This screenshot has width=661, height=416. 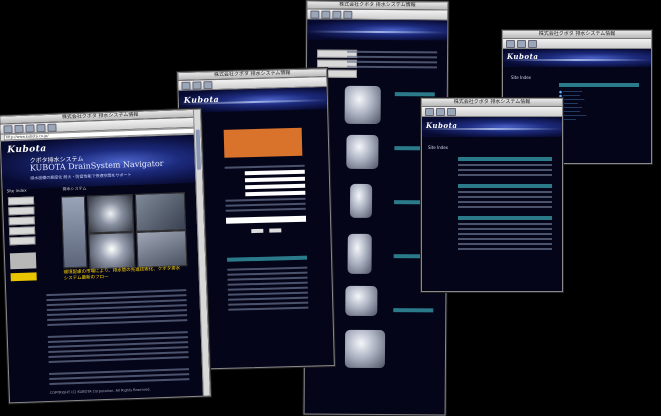 What do you see at coordinates (160, 212) in the screenshot?
I see `machine-photo` at bounding box center [160, 212].